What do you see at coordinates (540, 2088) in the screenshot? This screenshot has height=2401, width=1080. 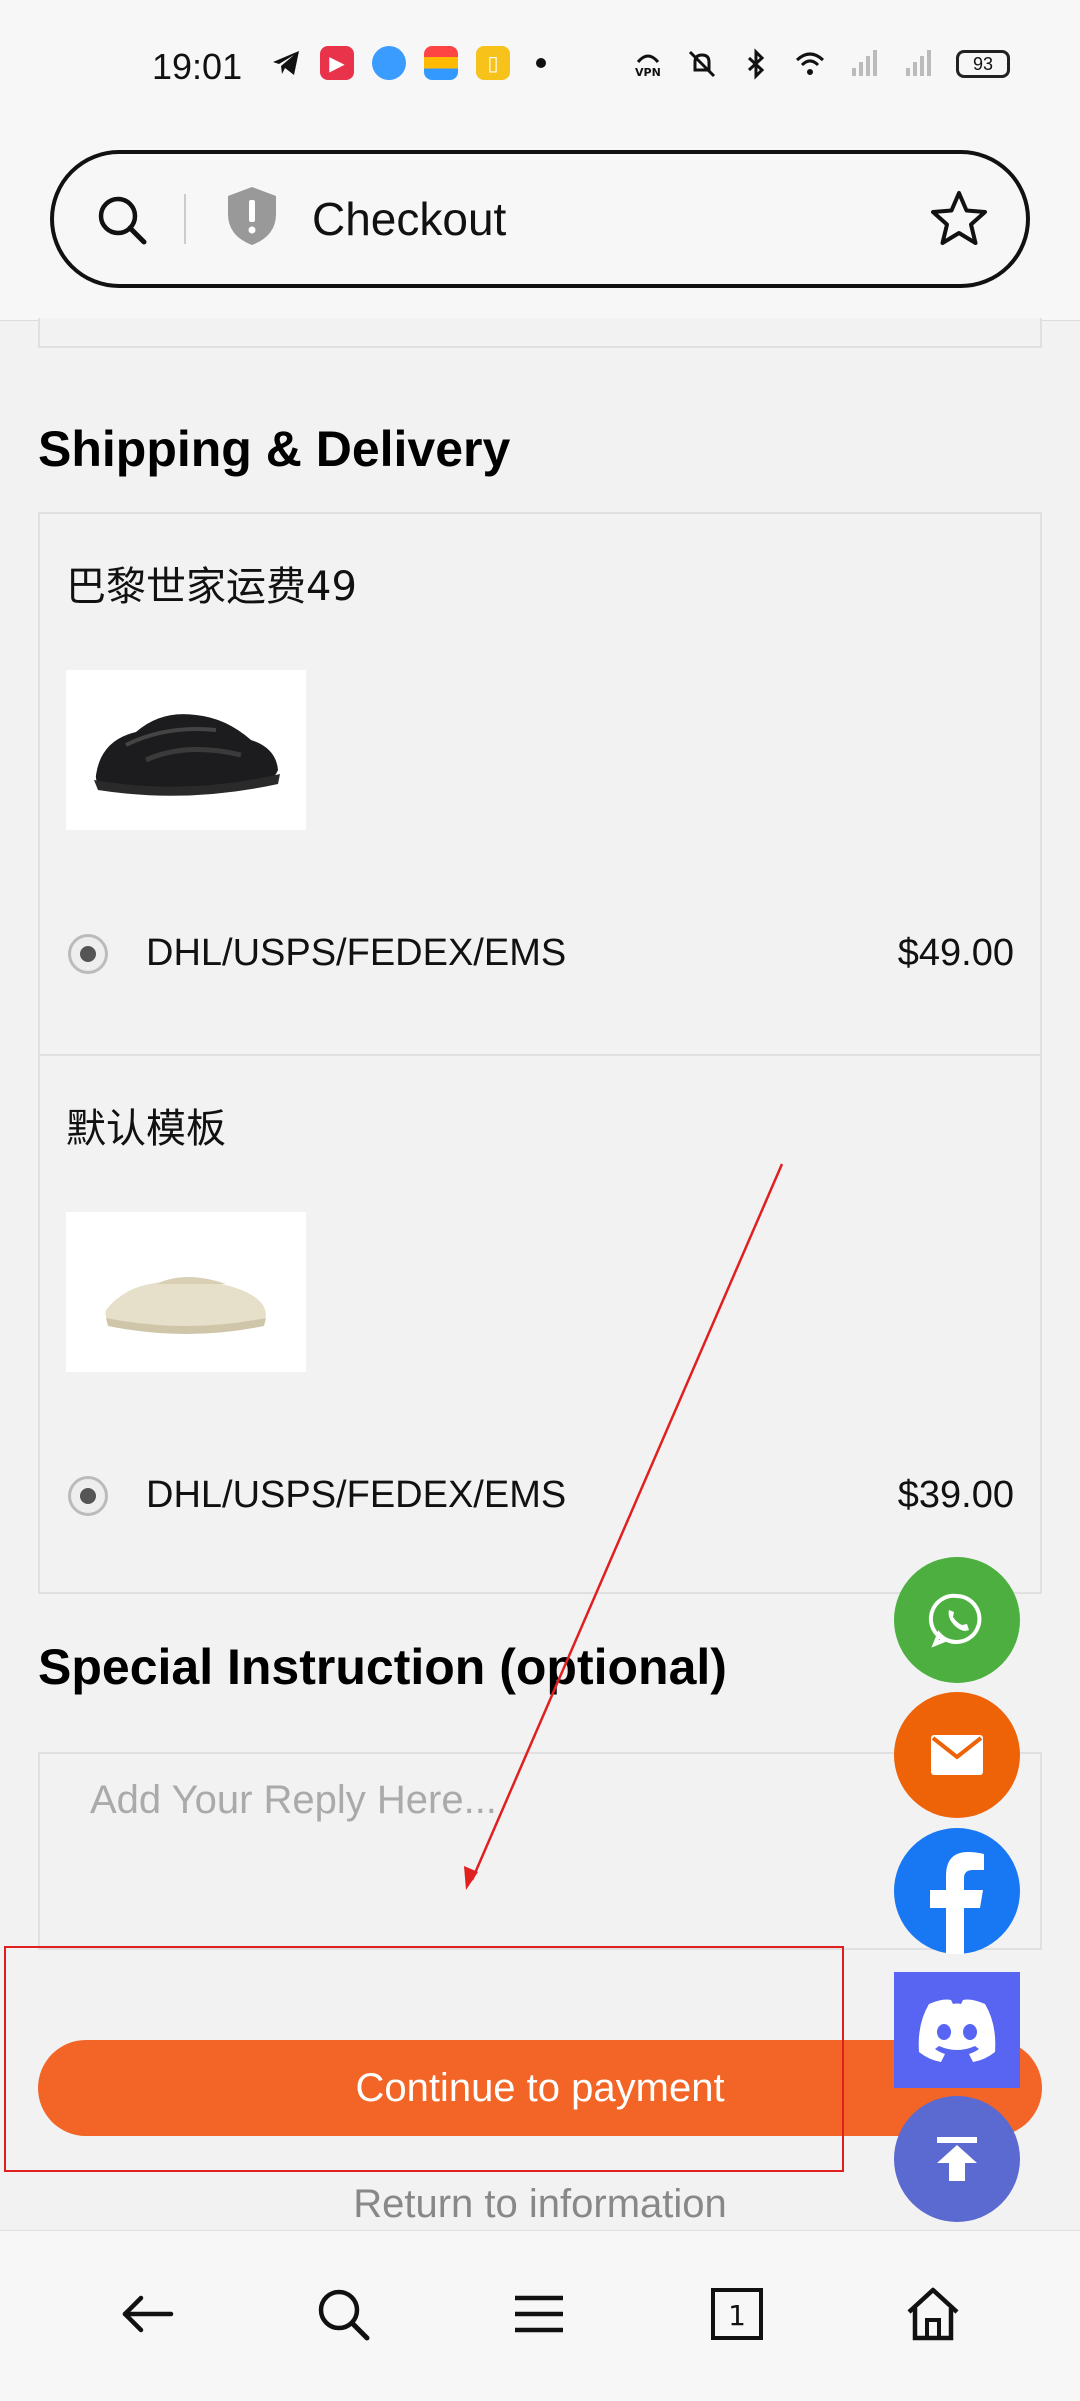 I see `continue-to-payment-button: Continue to payment` at bounding box center [540, 2088].